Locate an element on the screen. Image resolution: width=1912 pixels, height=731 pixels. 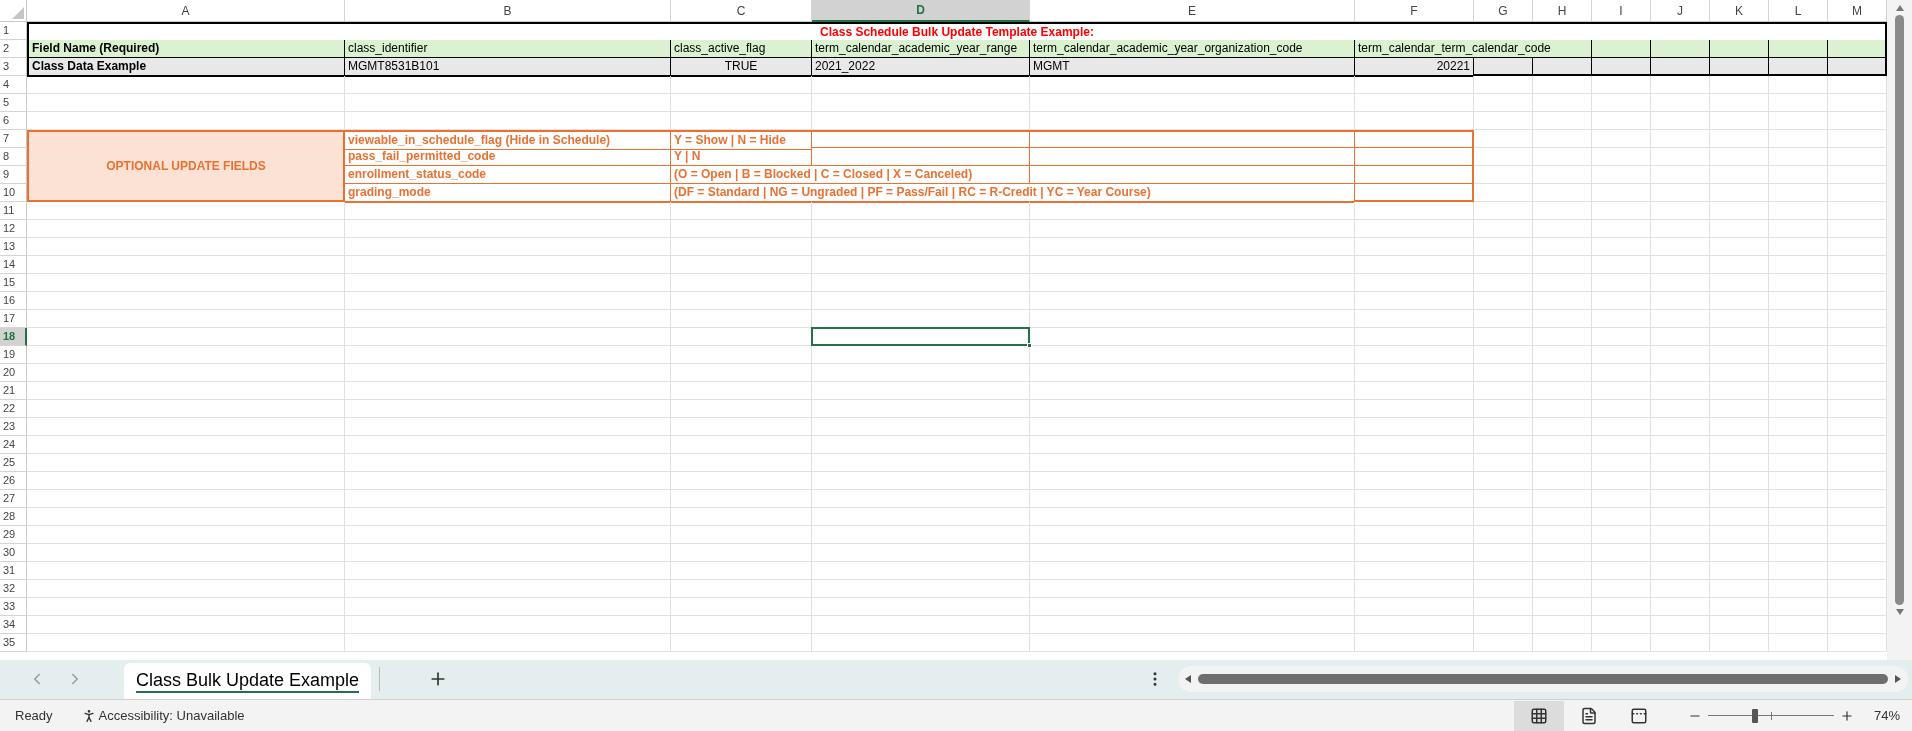
row-header: 14 is located at coordinates (13, 265).